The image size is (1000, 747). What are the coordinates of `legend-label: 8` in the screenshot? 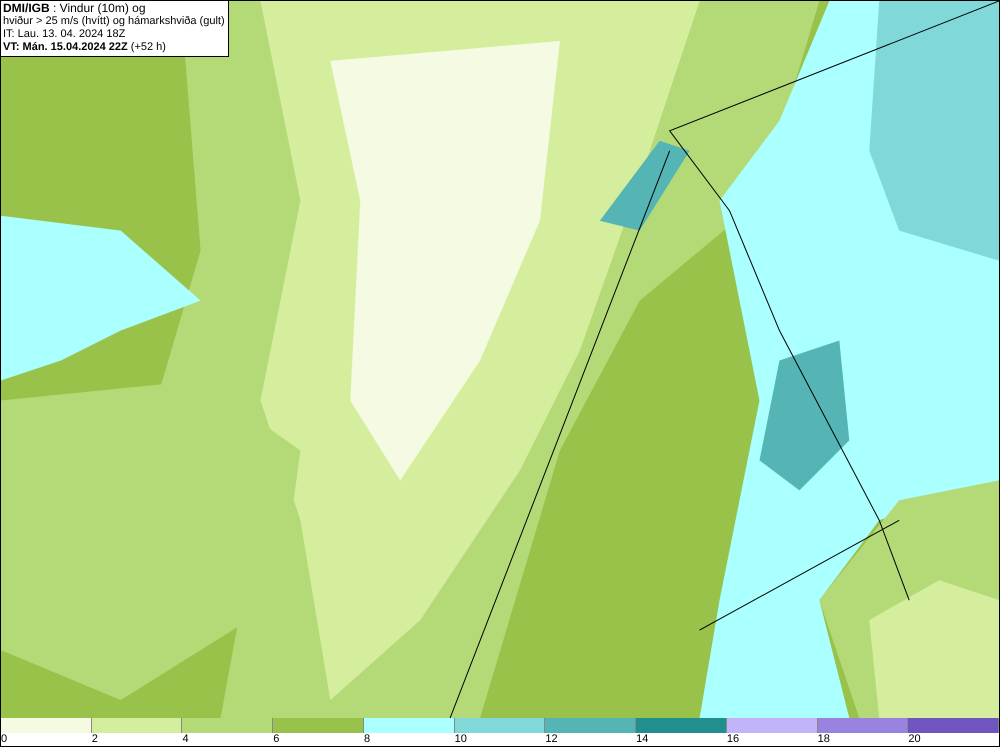 It's located at (367, 739).